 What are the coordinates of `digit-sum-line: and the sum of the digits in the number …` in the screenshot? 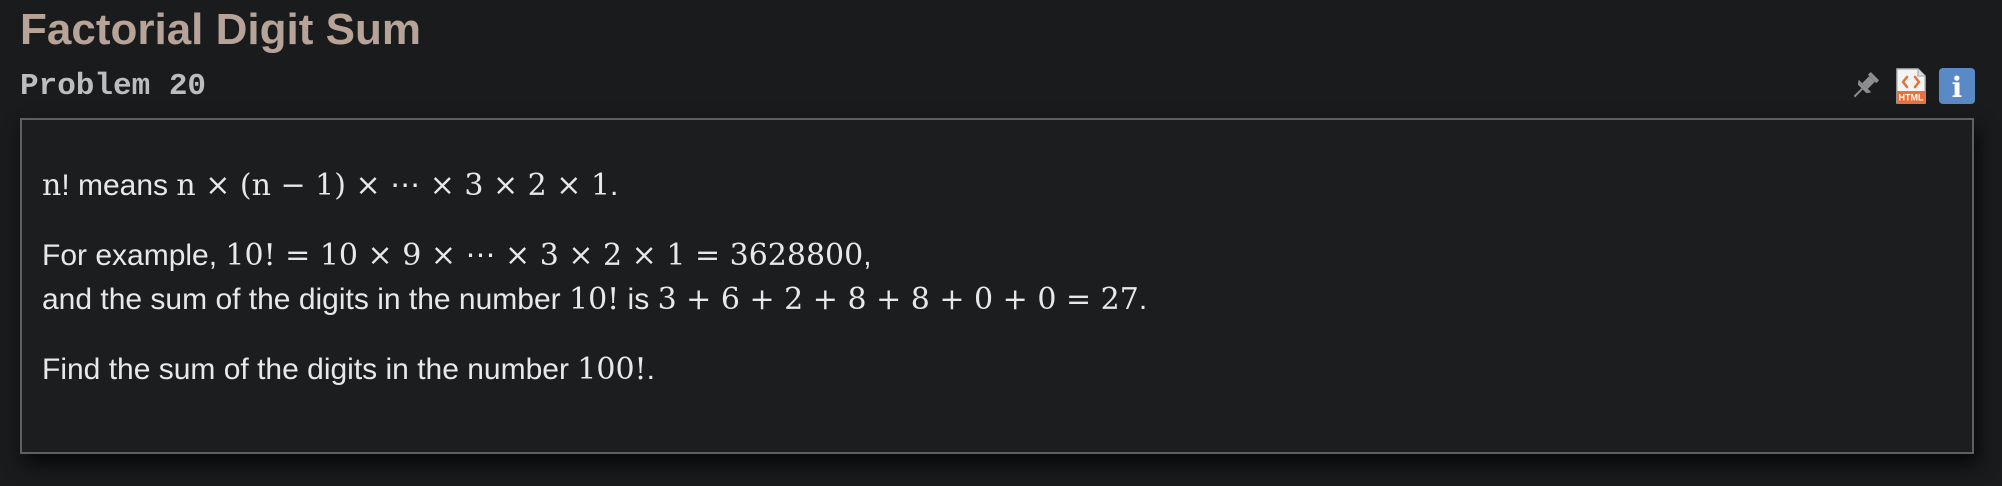 It's located at (594, 300).